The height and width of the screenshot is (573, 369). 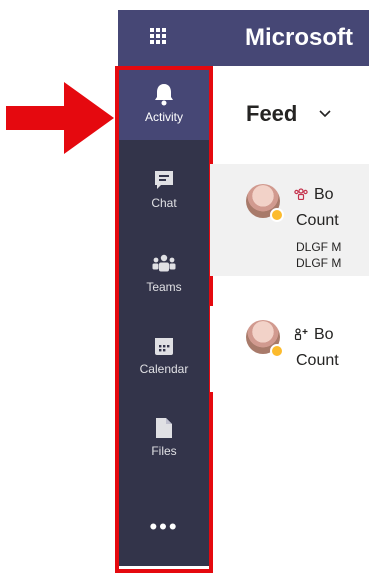 What do you see at coordinates (299, 37) in the screenshot?
I see `app-title: Microsoft` at bounding box center [299, 37].